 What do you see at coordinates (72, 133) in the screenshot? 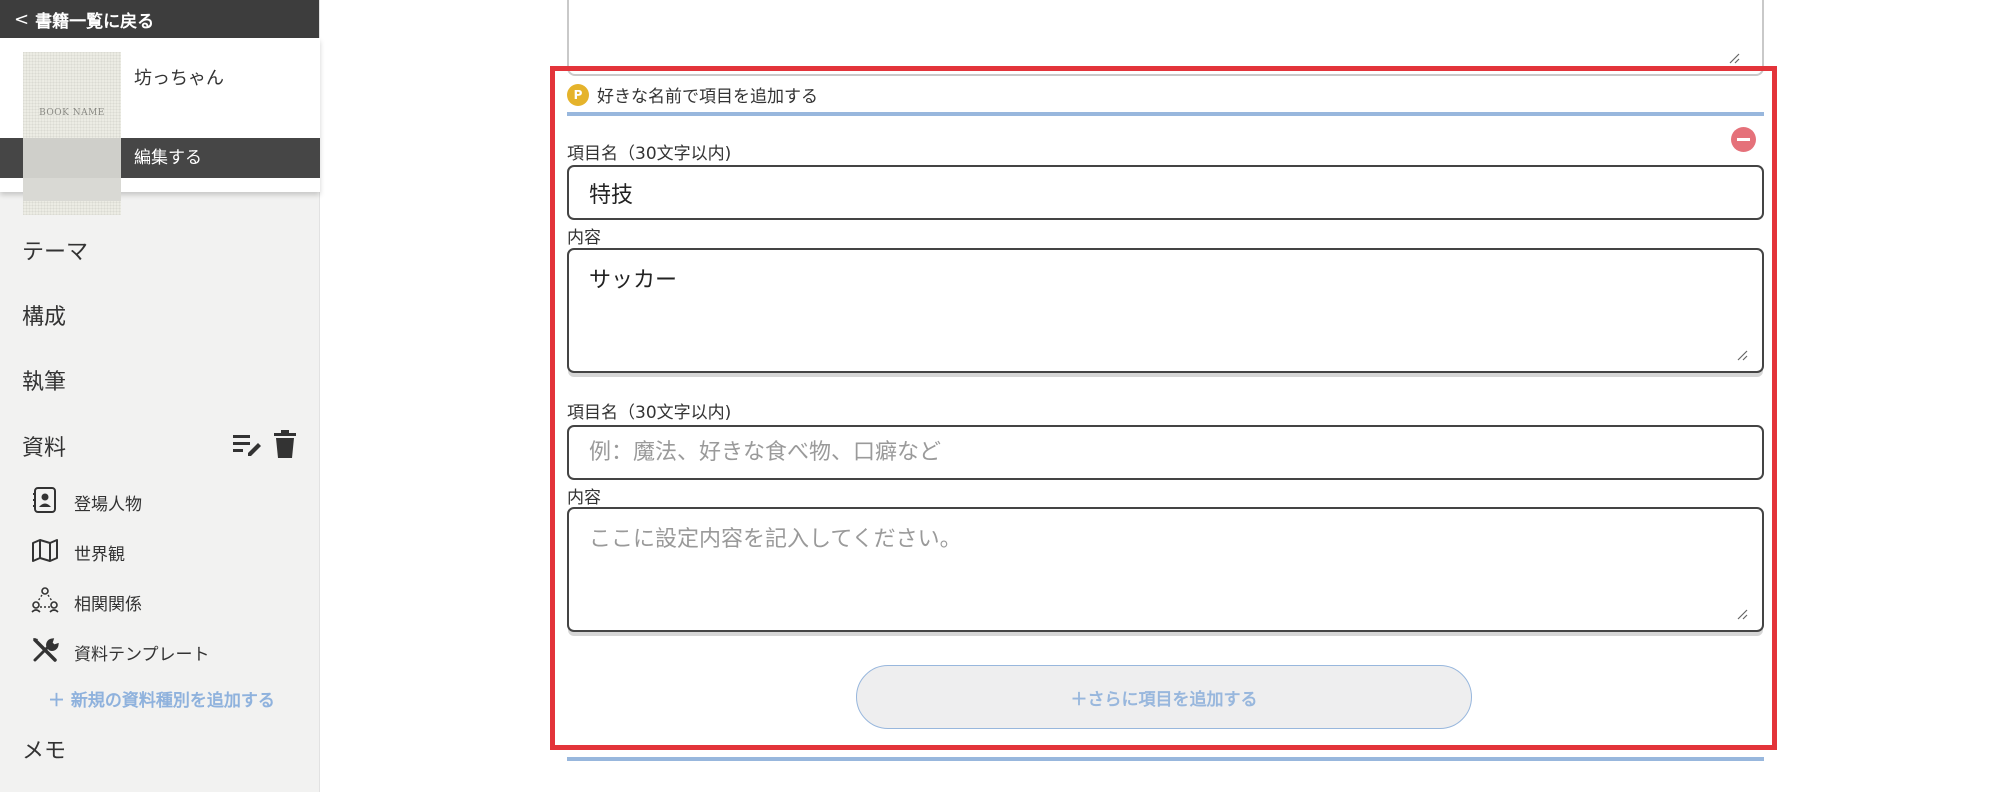
I see `book-cover: BOOK NAME` at bounding box center [72, 133].